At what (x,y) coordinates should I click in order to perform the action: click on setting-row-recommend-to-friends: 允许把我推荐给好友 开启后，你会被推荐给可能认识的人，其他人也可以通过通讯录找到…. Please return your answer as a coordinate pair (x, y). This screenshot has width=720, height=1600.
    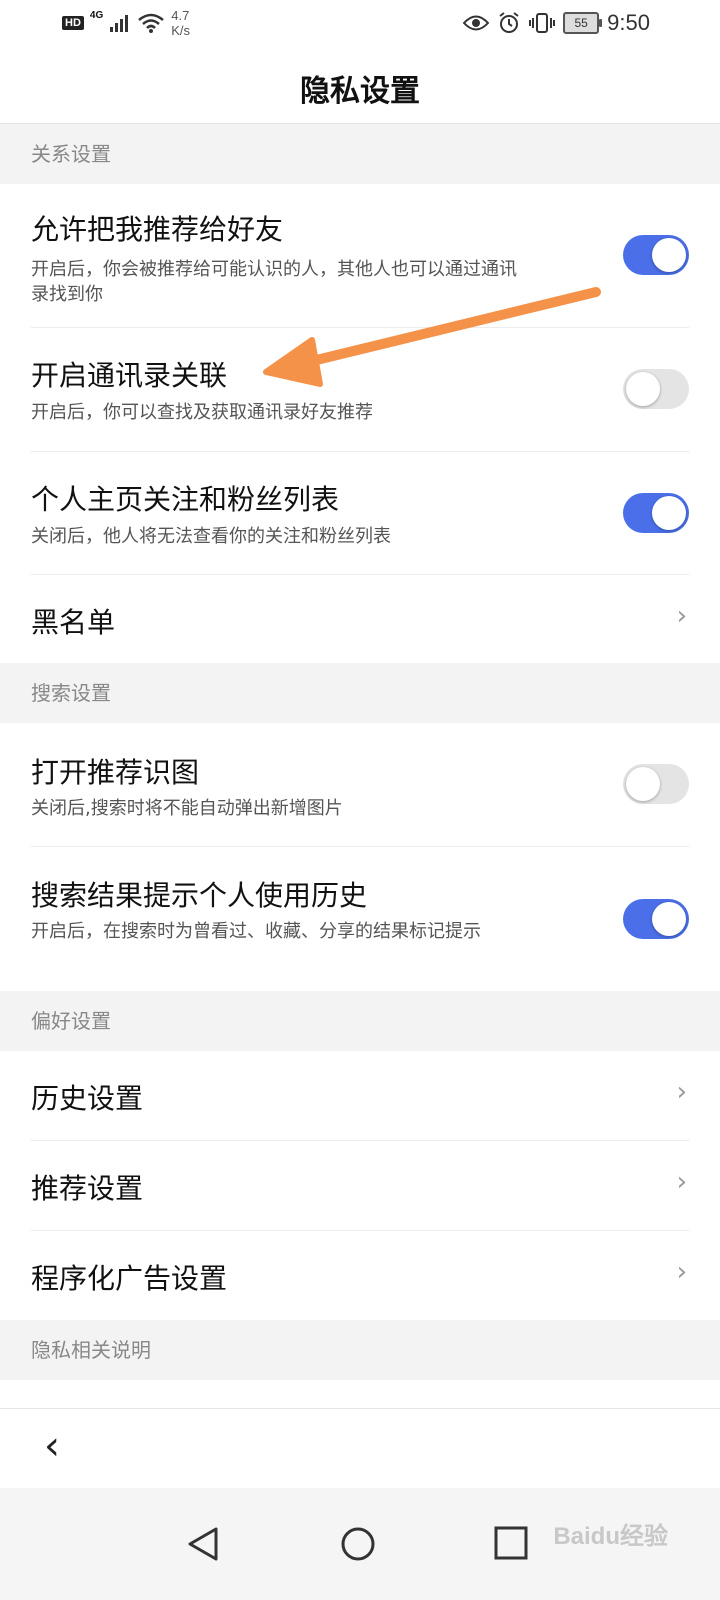
    Looking at the image, I should click on (360, 256).